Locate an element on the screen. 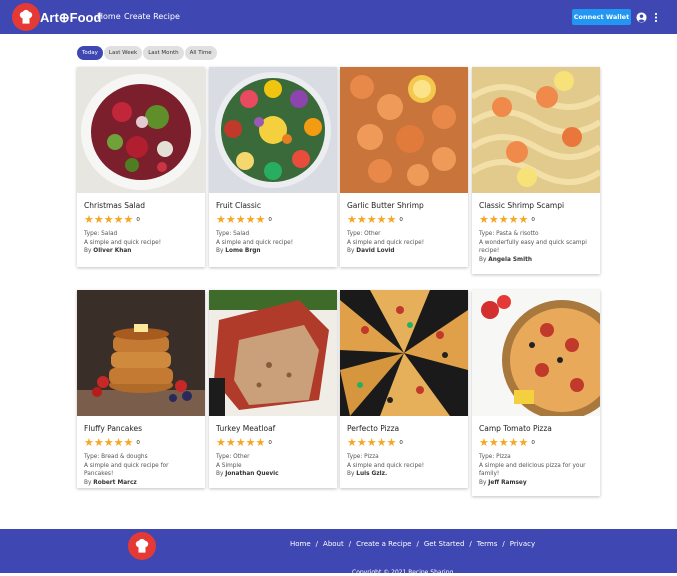 The width and height of the screenshot is (677, 576). chef-hat-logo is located at coordinates (26, 17).